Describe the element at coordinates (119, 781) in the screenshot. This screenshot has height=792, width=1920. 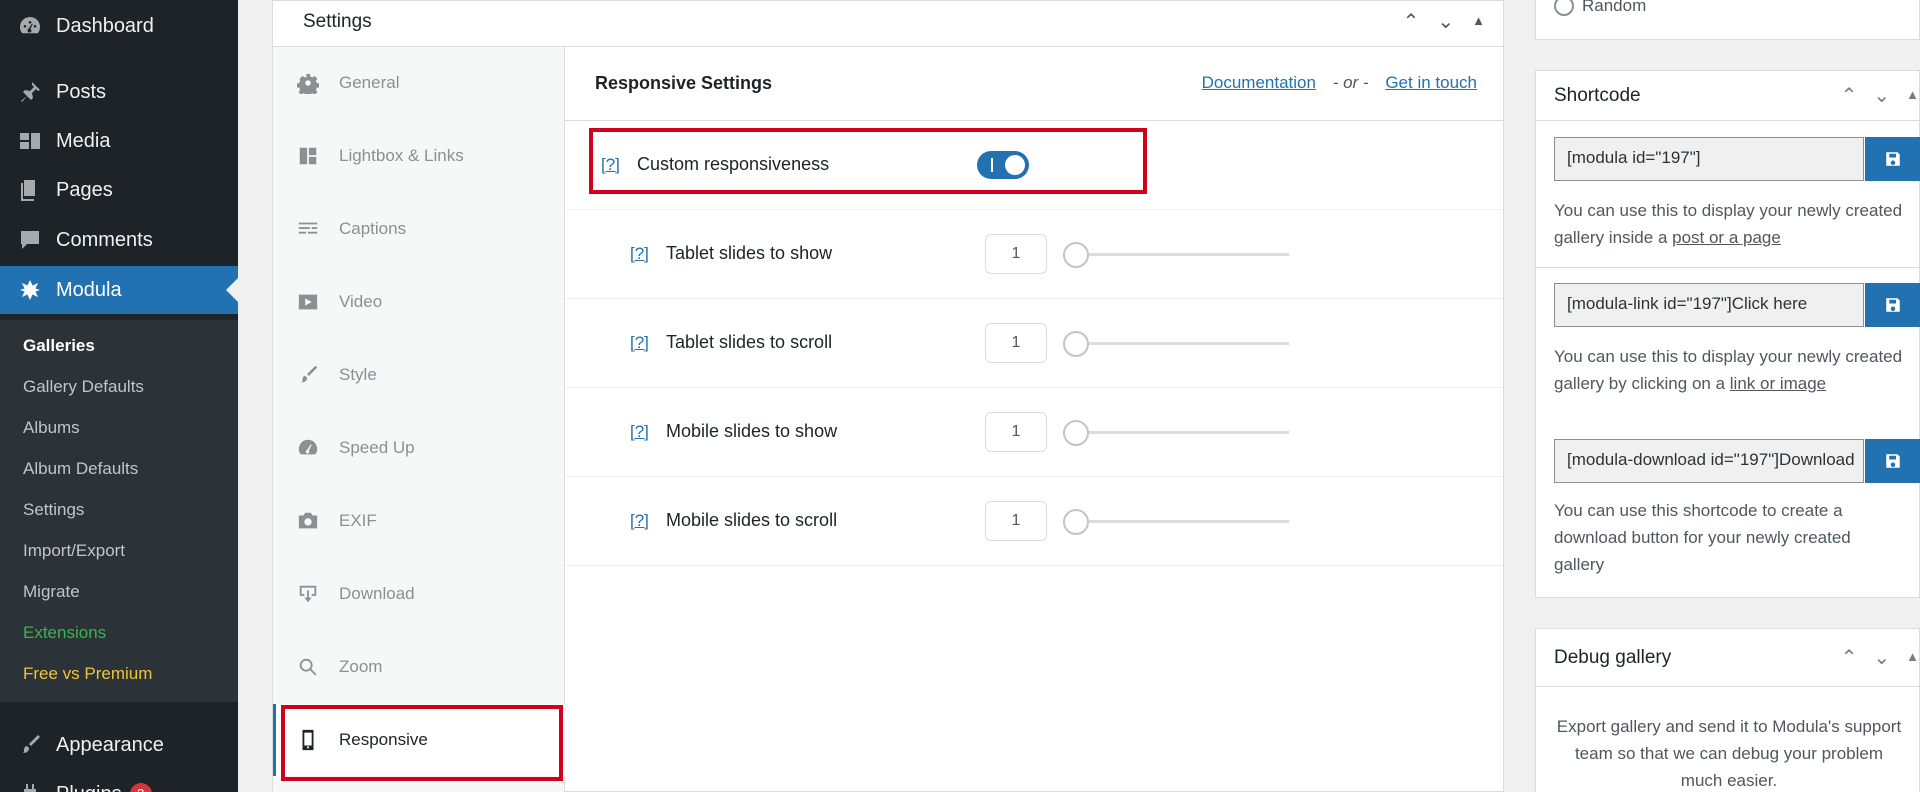
I see `menu-item-plugins: Plugins 2` at that location.